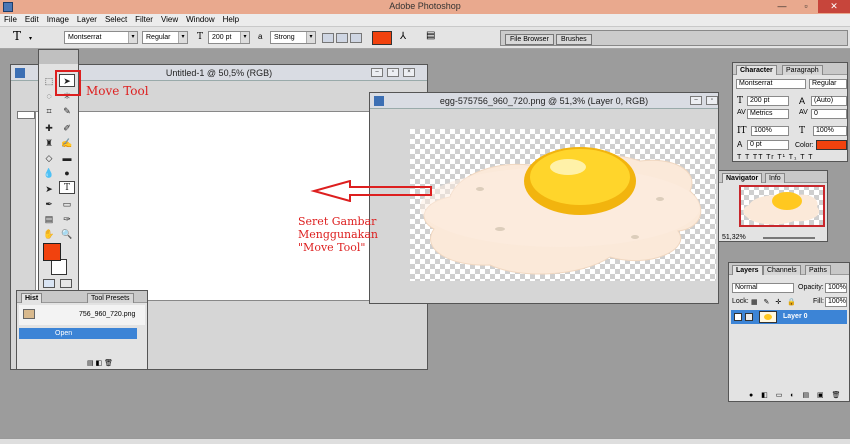  I want to click on history-brush-tool: ✍, so click(67, 143).